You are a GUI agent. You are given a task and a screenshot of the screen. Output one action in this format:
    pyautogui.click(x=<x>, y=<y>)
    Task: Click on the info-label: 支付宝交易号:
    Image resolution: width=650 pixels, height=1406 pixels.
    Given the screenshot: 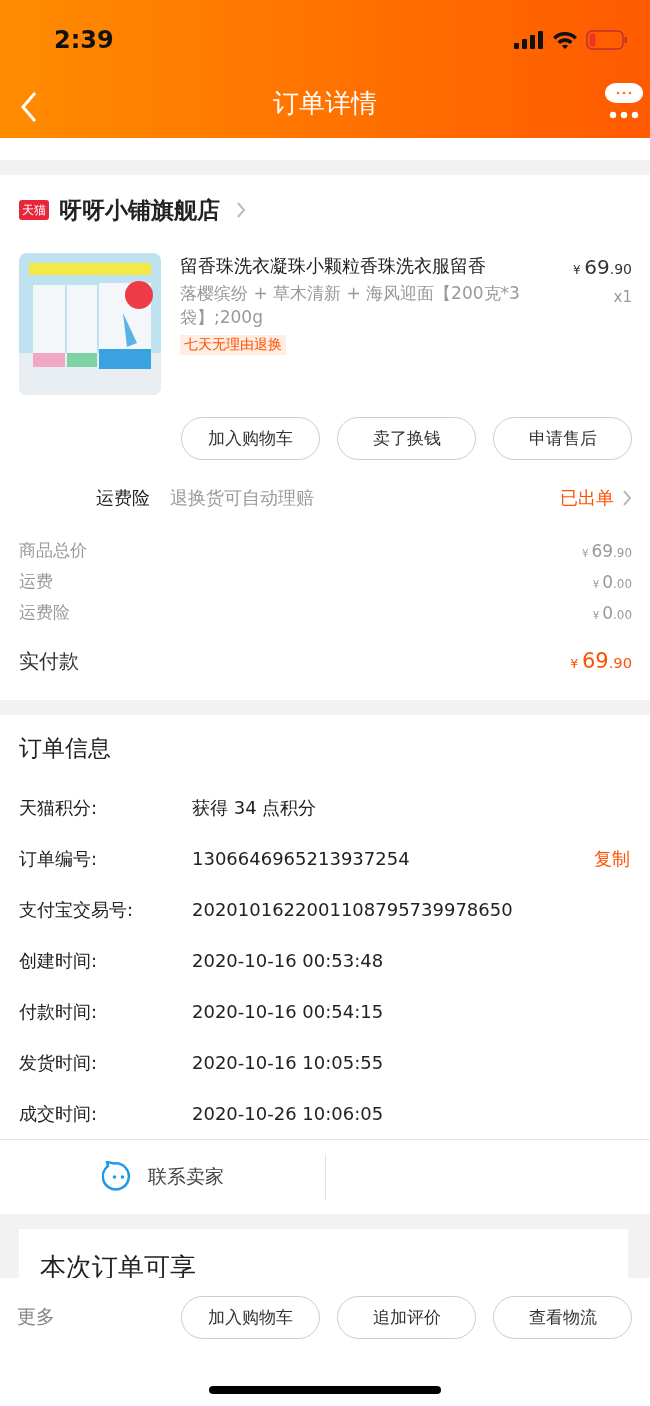 What is the action you would take?
    pyautogui.click(x=77, y=909)
    